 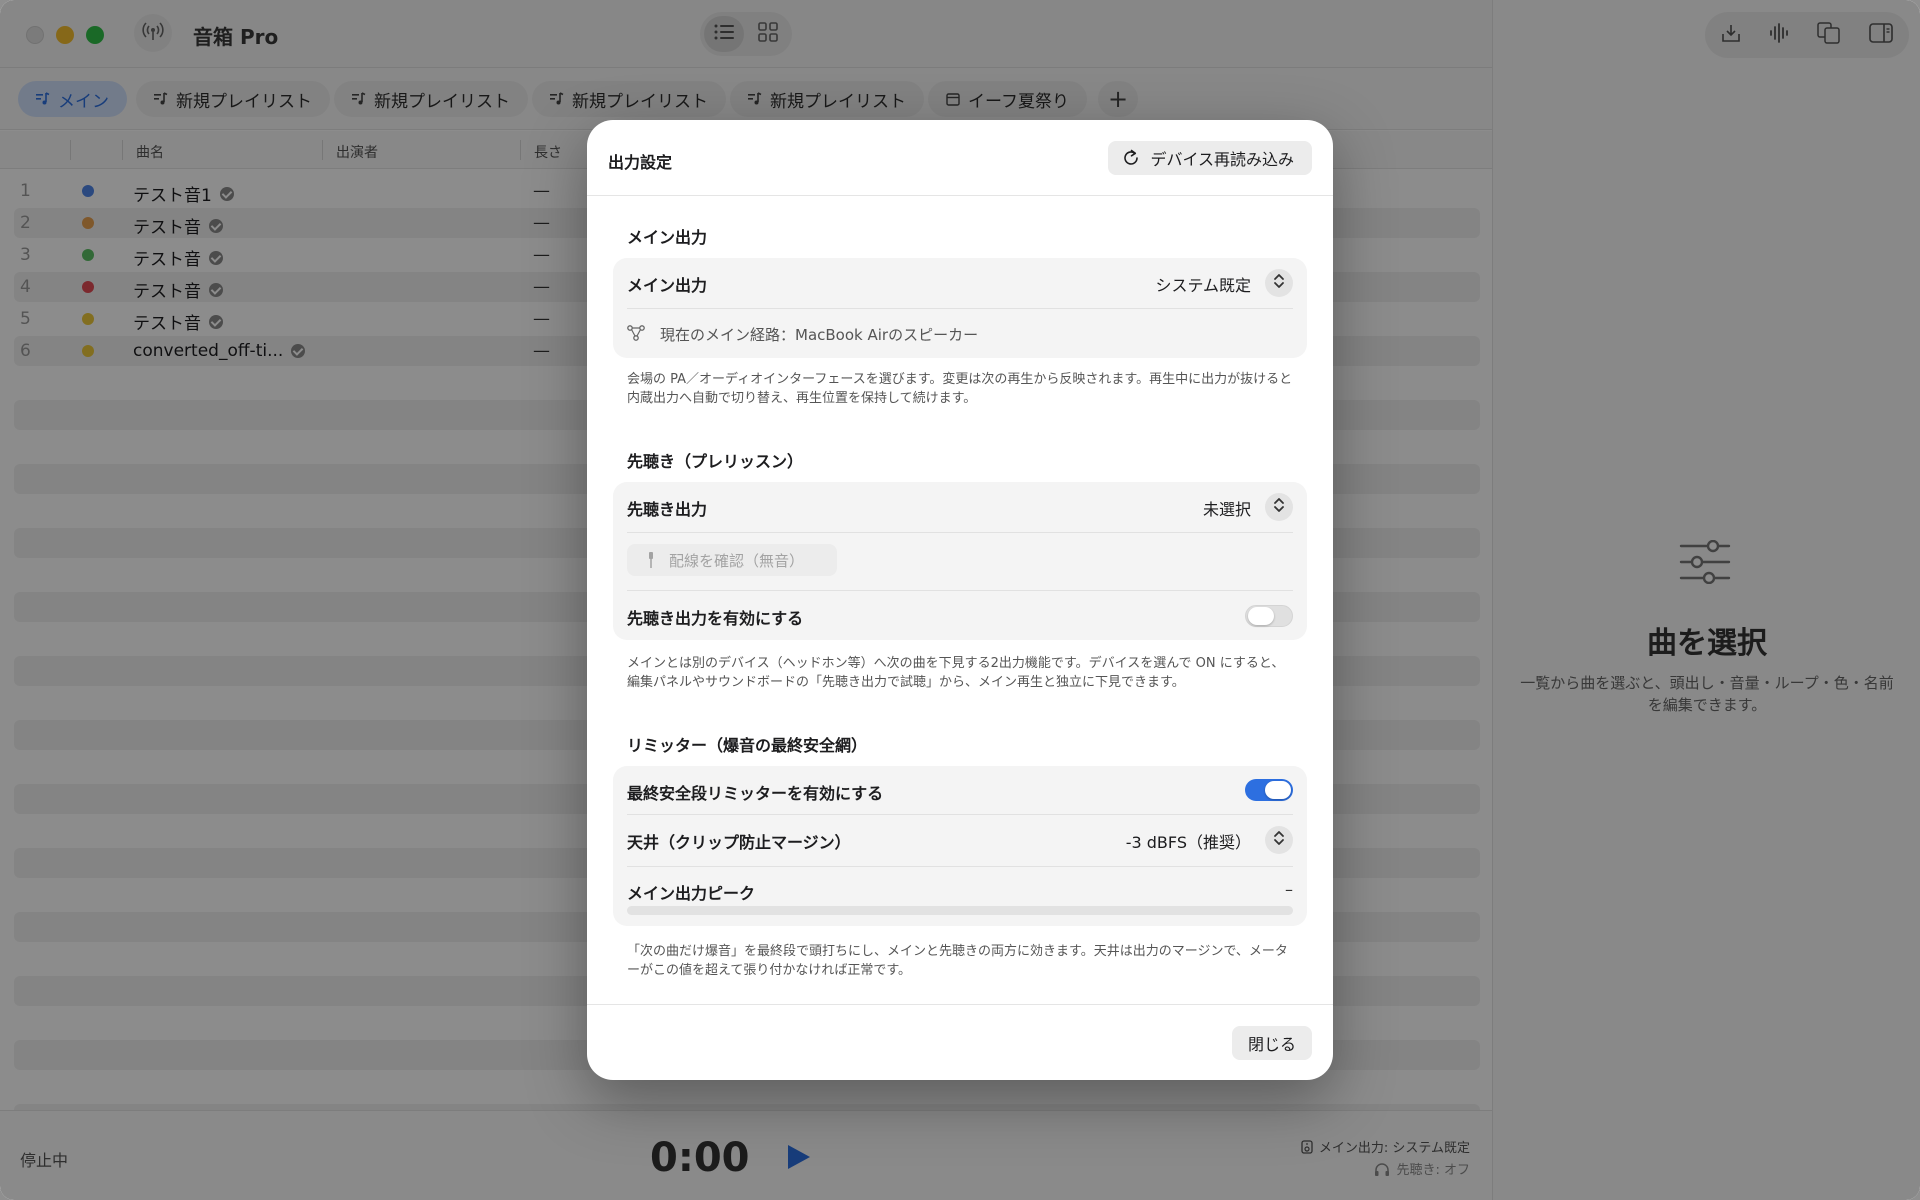 I want to click on preview-enable-row: 先聴き出力を有効にする, so click(x=960, y=615).